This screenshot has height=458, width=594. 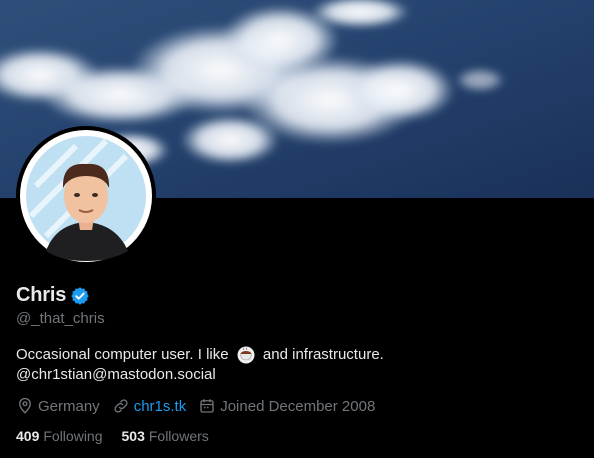 I want to click on following-link: 409 Following, so click(x=59, y=436).